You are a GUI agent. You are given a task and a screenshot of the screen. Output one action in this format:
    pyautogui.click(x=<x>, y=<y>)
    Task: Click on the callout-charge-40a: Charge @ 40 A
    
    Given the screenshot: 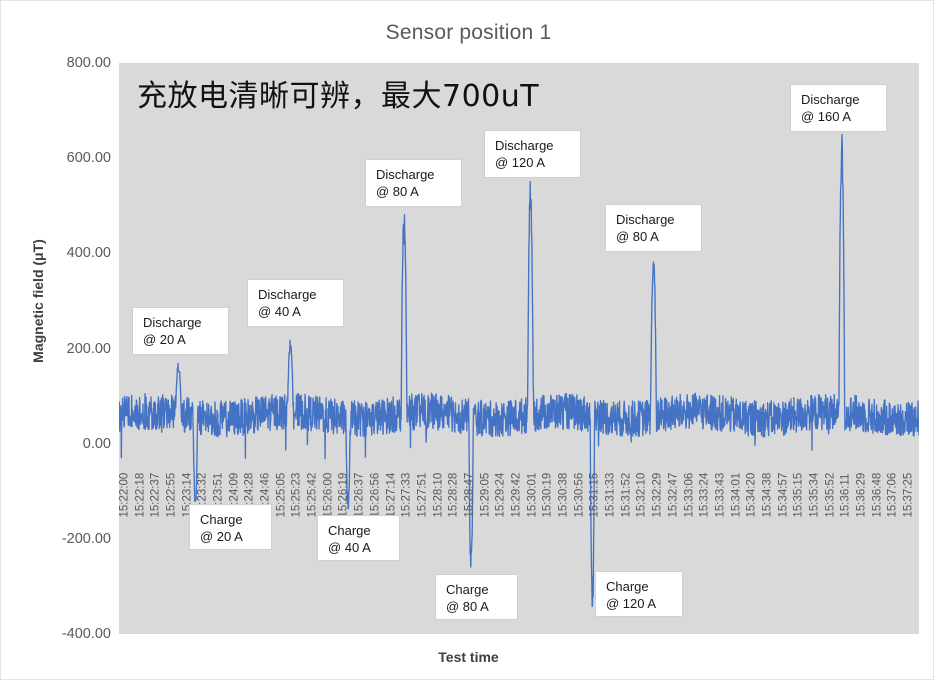 What is the action you would take?
    pyautogui.click(x=358, y=538)
    